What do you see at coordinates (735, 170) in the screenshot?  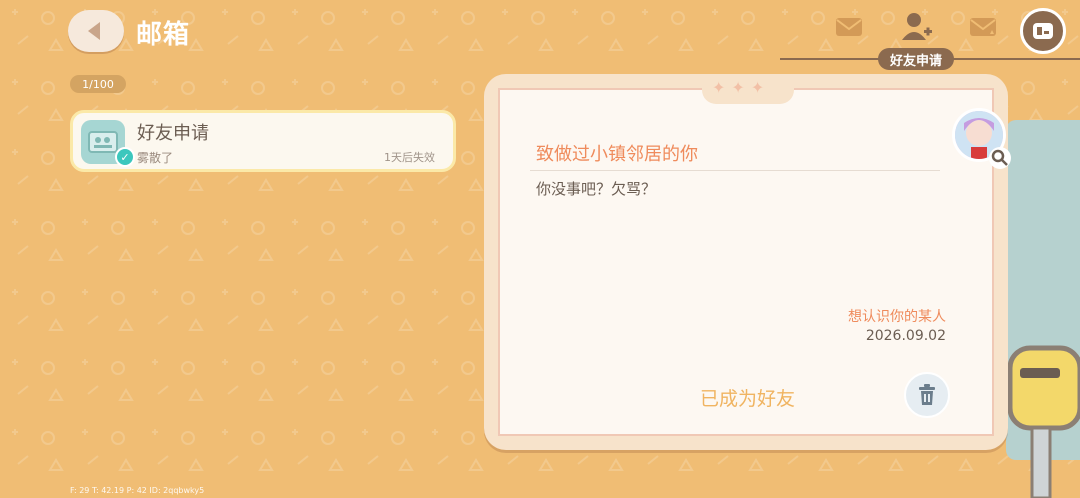 I see `divider` at bounding box center [735, 170].